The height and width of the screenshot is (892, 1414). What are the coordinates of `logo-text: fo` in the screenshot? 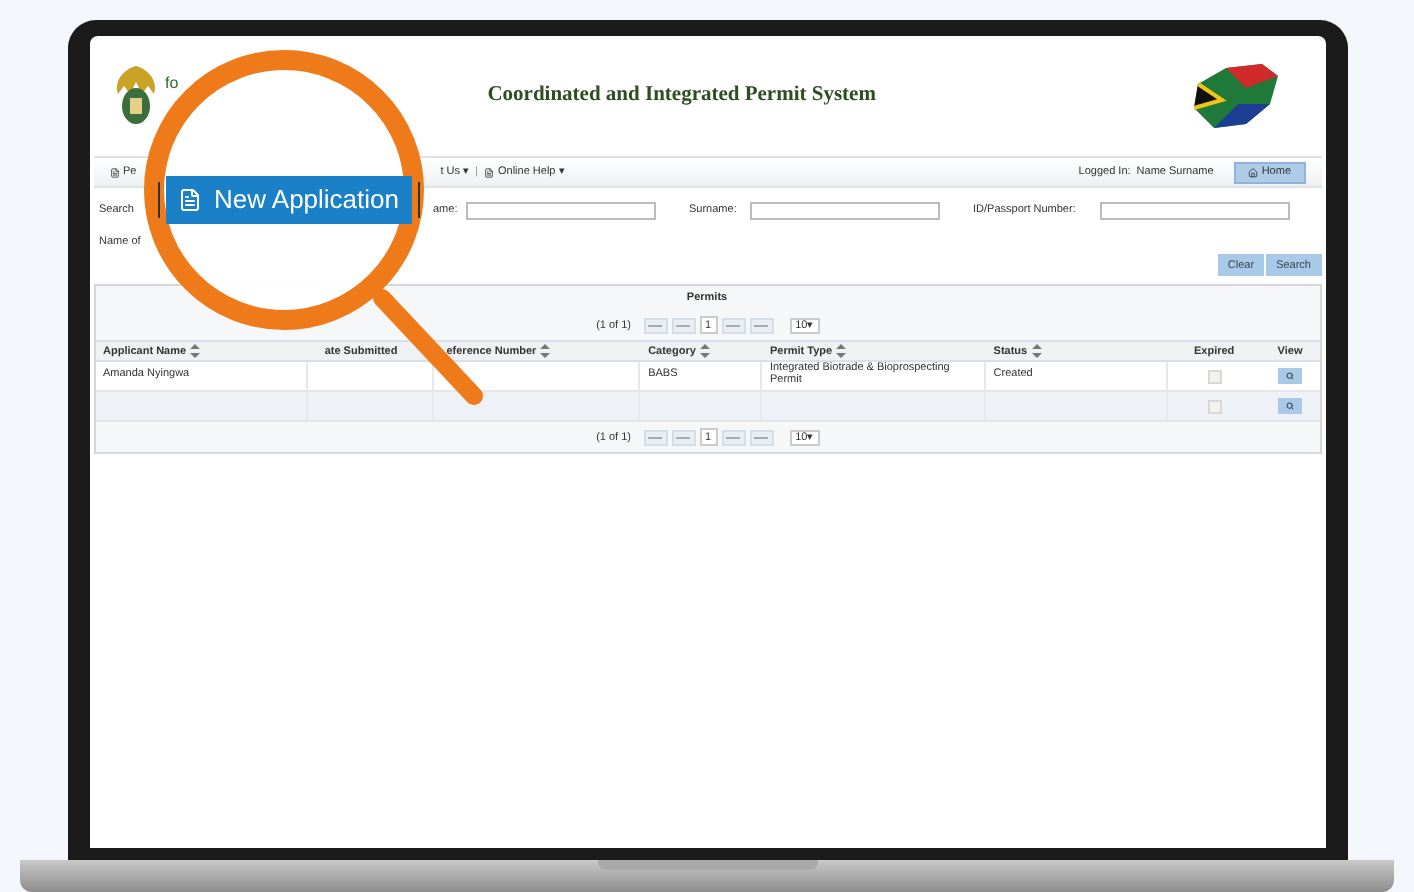 It's located at (172, 84).